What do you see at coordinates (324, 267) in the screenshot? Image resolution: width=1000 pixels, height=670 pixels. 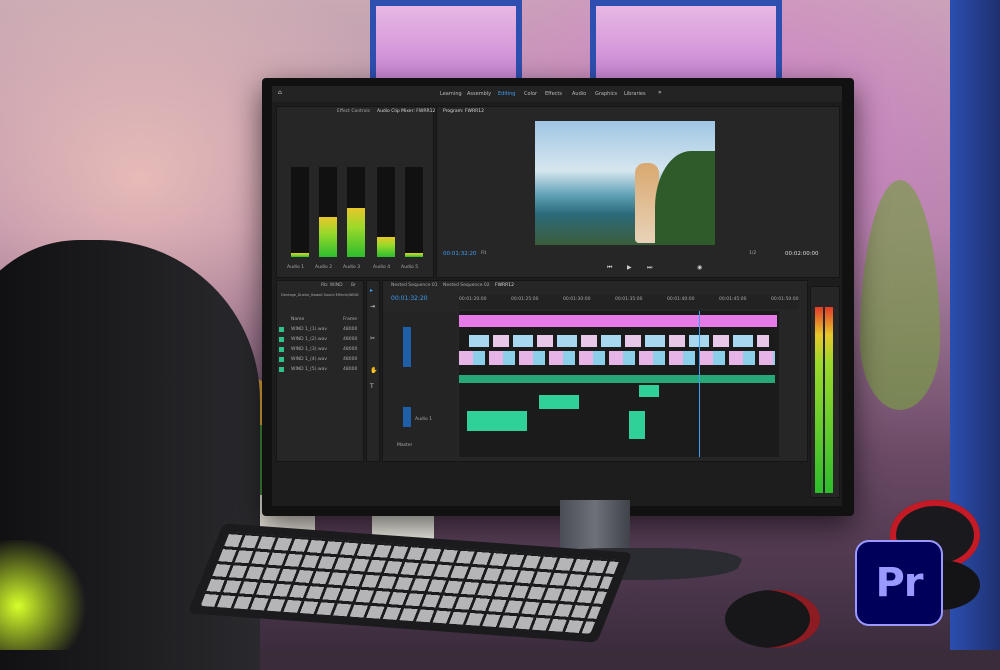 I see `track-label-audio-2: Audio 2` at bounding box center [324, 267].